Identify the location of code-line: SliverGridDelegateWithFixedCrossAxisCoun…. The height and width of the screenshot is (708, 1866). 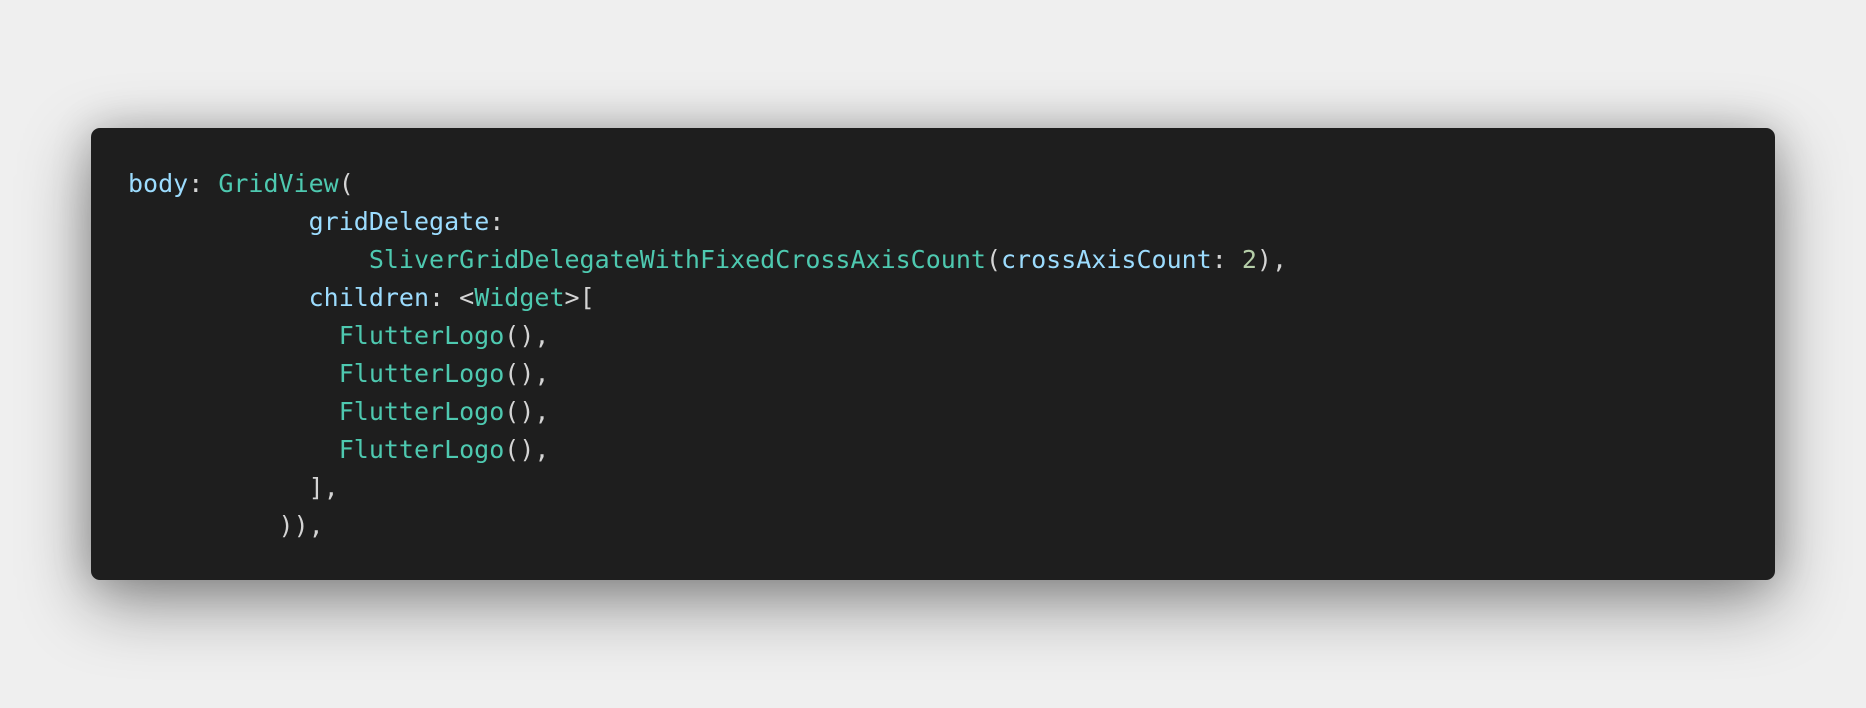
(951, 260).